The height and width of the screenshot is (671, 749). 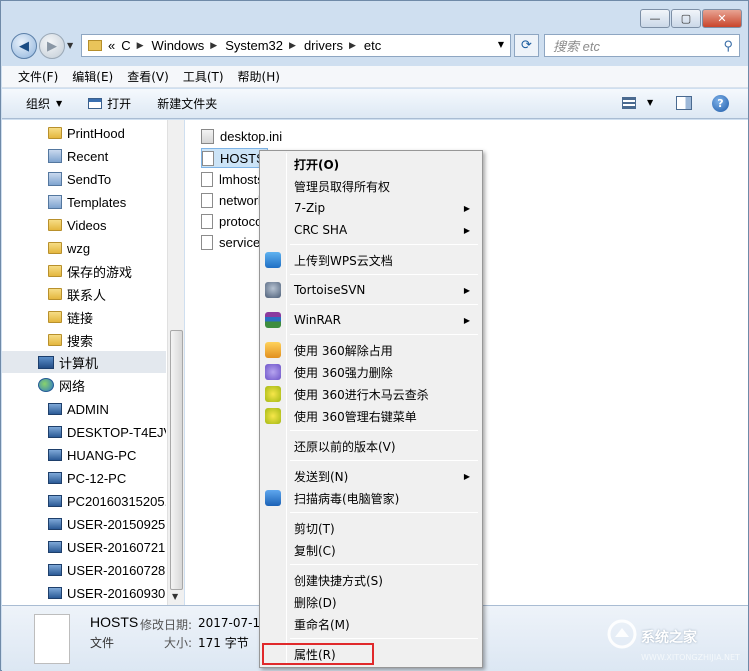 What do you see at coordinates (84, 294) in the screenshot?
I see `nav-item: 联系人` at bounding box center [84, 294].